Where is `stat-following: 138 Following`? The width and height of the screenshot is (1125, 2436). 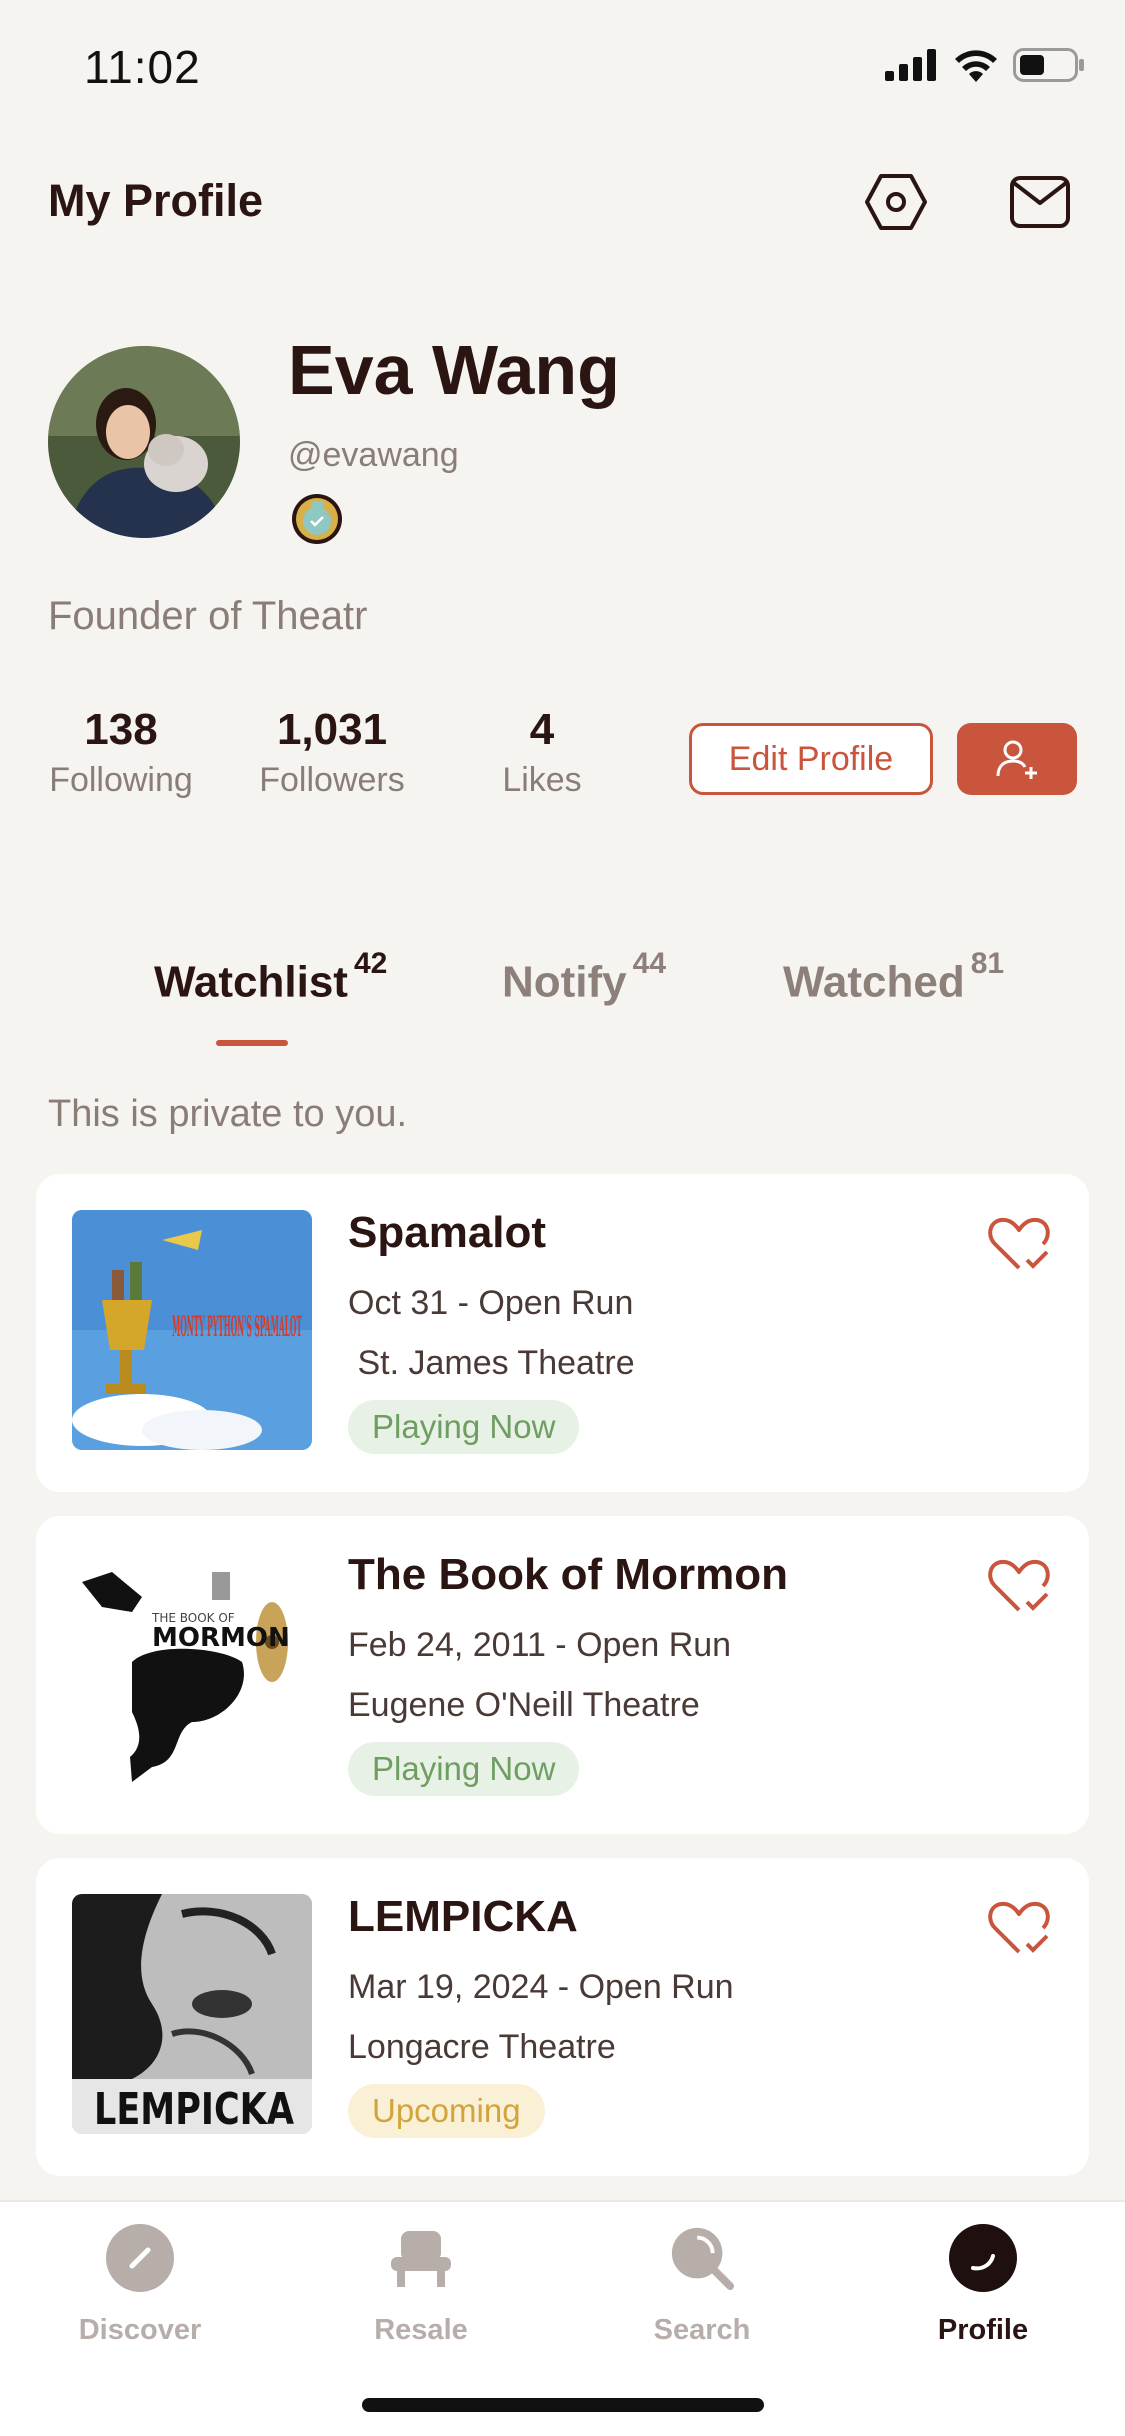 stat-following: 138 Following is located at coordinates (121, 752).